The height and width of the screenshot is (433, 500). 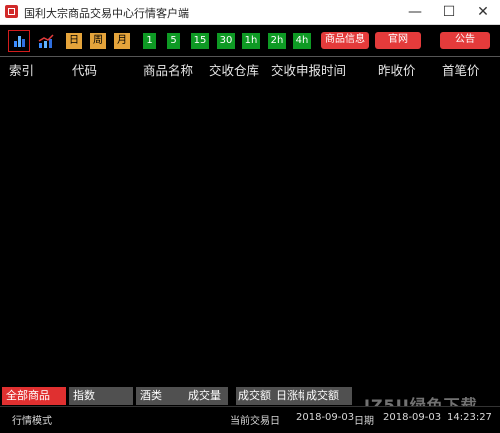 I want to click on app-logo-icon, so click(x=11, y=11).